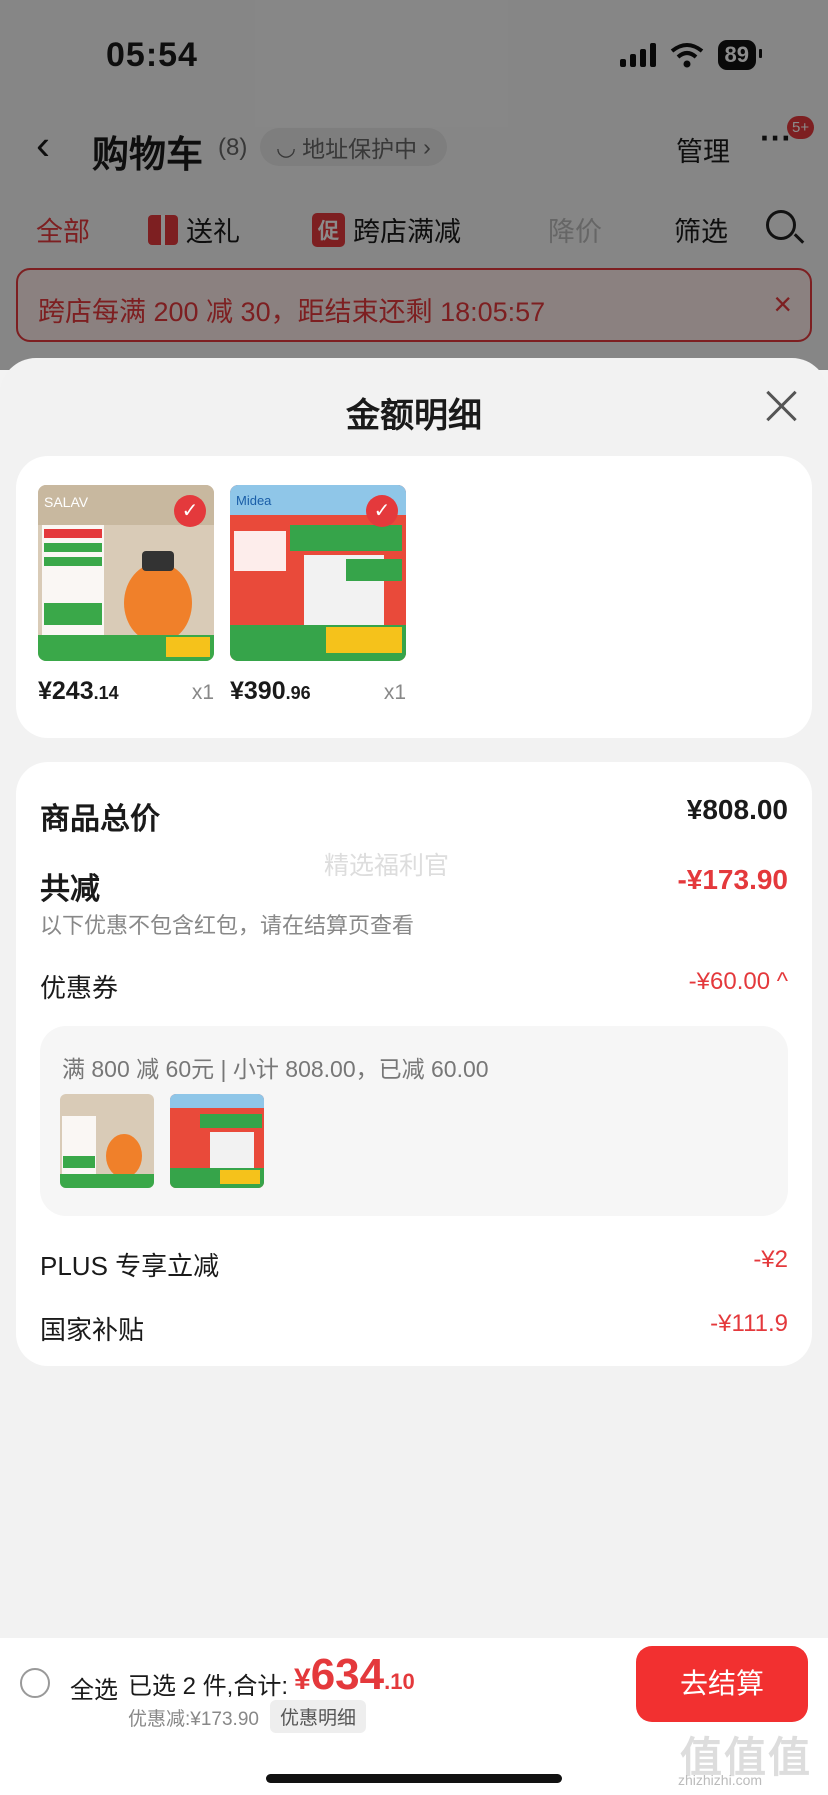 The width and height of the screenshot is (828, 1795). Describe the element at coordinates (732, 879) in the screenshot. I see `total-reduce-value: -¥173.90` at that location.